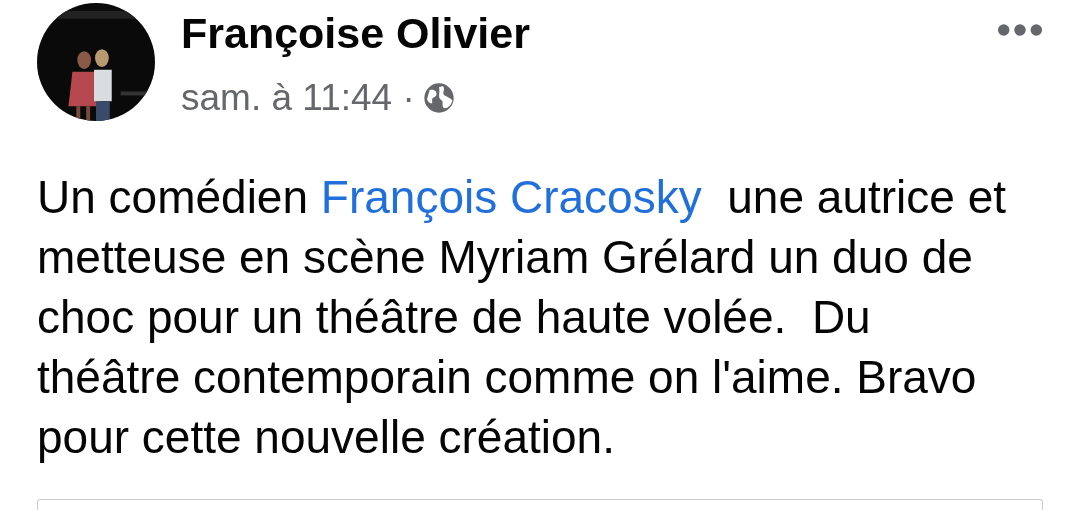 The image size is (1065, 510). What do you see at coordinates (1020, 30) in the screenshot?
I see `more-icon` at bounding box center [1020, 30].